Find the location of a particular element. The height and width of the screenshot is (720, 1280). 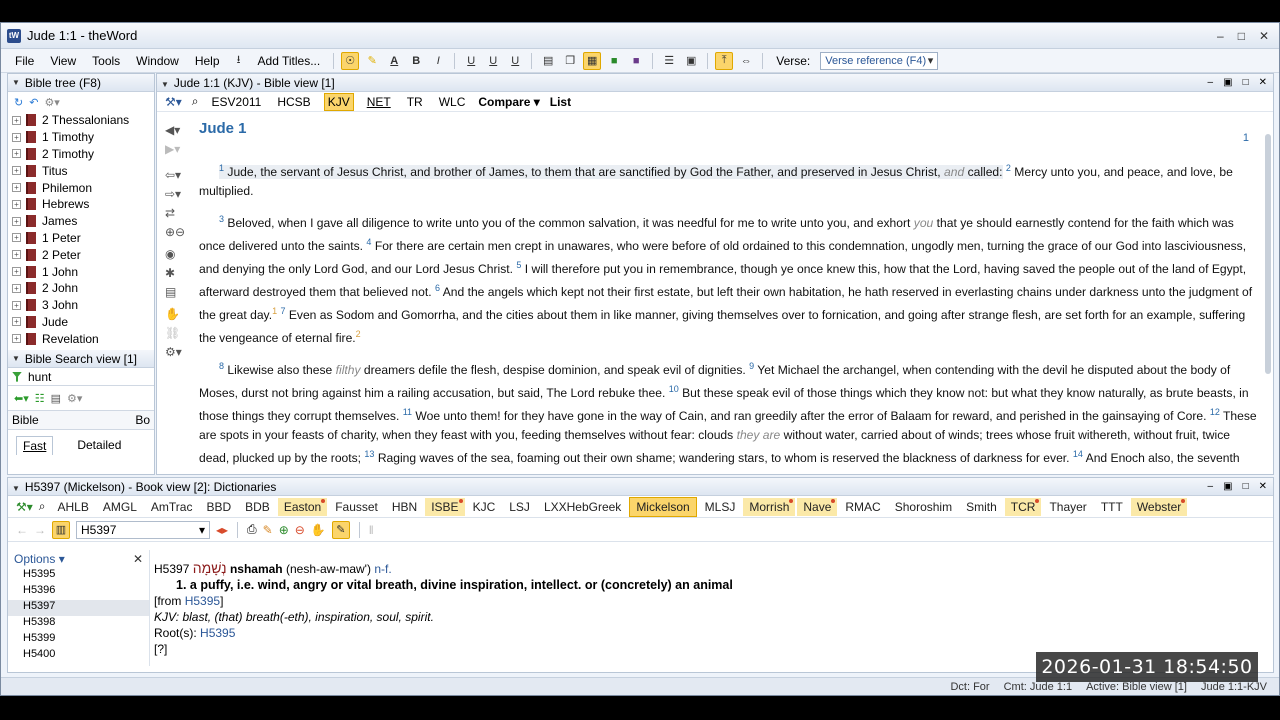

compare-button: Compare ▾ is located at coordinates (508, 102).